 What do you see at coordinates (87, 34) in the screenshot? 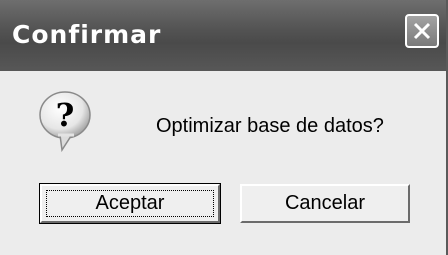
I see `dialog-title: Confirmar` at bounding box center [87, 34].